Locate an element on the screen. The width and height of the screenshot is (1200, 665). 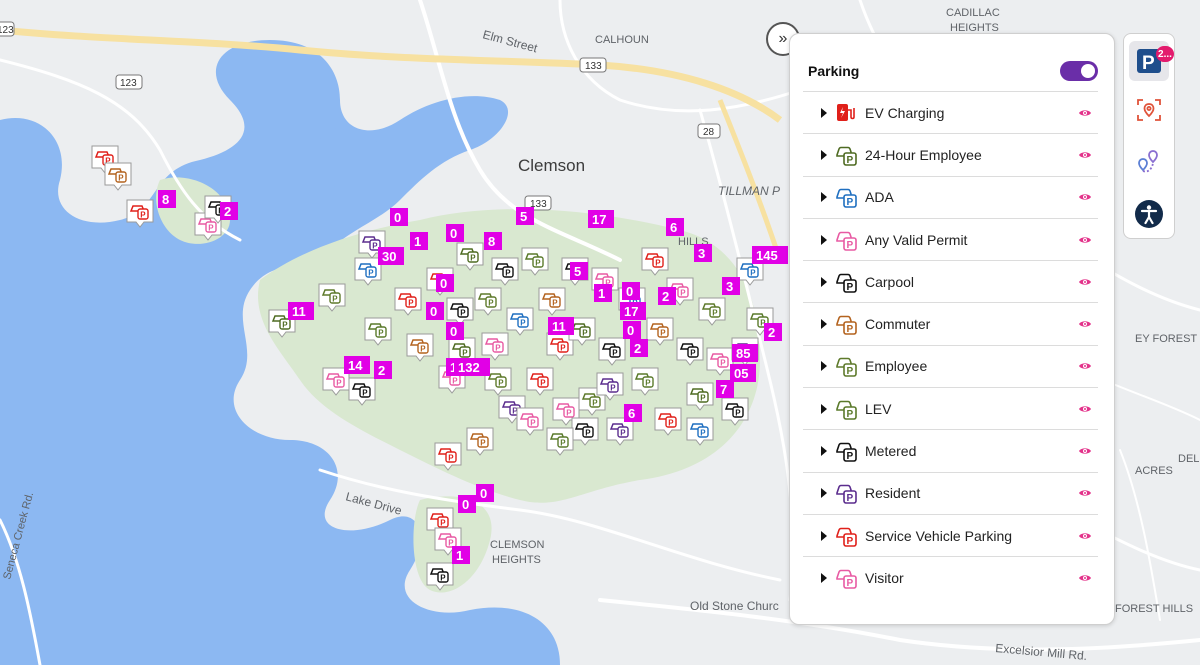
accessibility-button is located at coordinates (1149, 214).